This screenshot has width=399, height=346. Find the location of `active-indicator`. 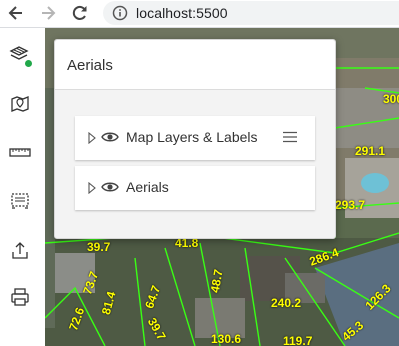

active-indicator is located at coordinates (28, 63).